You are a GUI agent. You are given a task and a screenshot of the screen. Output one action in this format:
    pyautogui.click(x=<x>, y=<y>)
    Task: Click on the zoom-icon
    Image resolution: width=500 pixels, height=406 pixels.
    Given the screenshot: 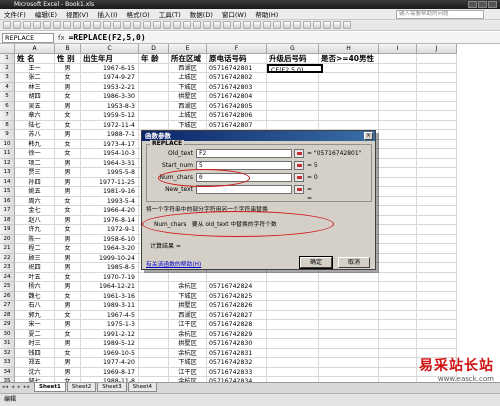 What is the action you would take?
    pyautogui.click(x=207, y=25)
    